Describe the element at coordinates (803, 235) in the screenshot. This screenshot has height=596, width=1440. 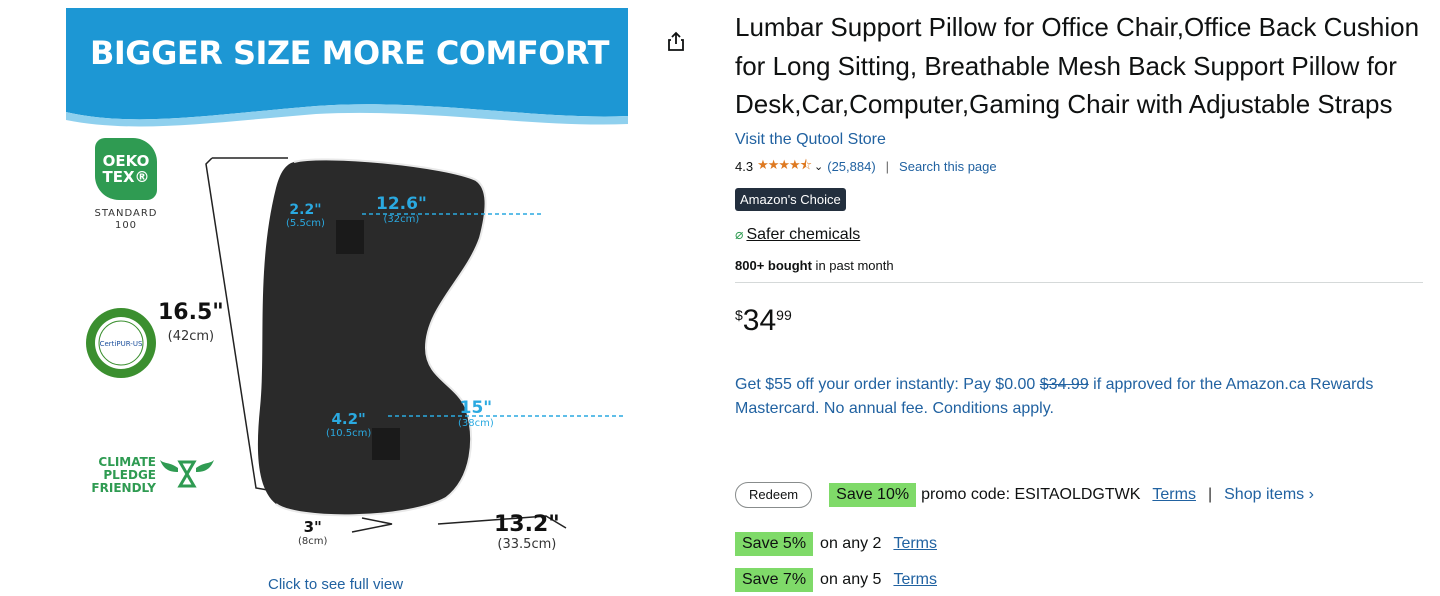
I see `safer-chemicals-link: Safer chemicals` at that location.